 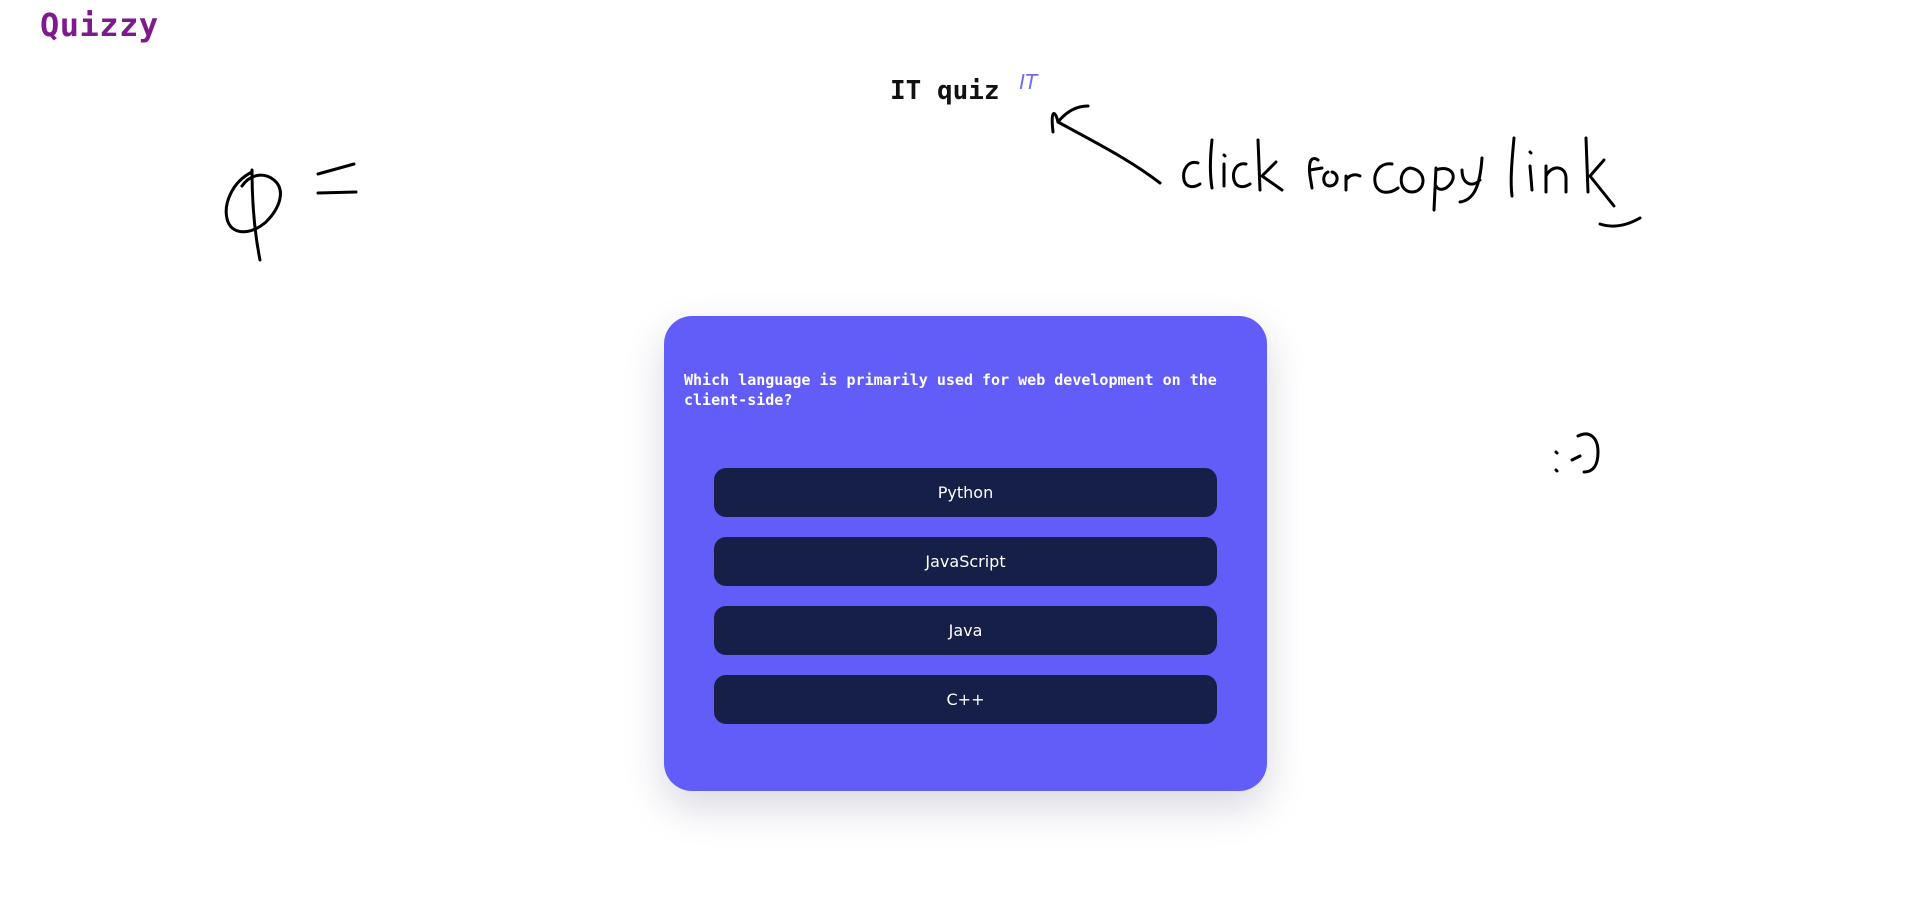 I want to click on answer-option-java: Java, so click(x=965, y=630).